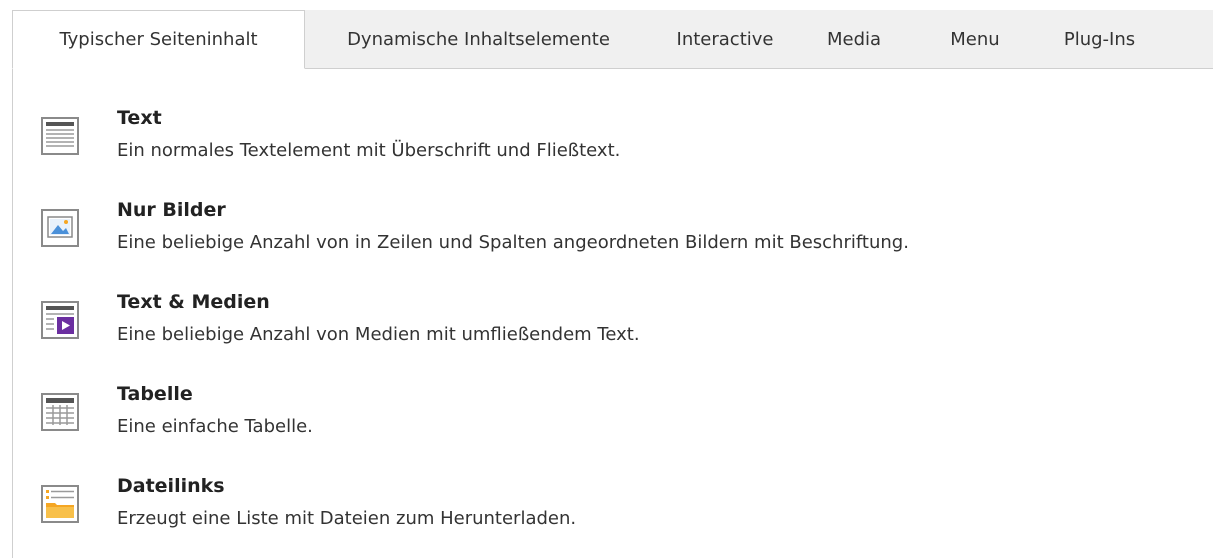 This screenshot has width=1213, height=558. Describe the element at coordinates (171, 486) in the screenshot. I see `element-title: Dateilinks` at that location.